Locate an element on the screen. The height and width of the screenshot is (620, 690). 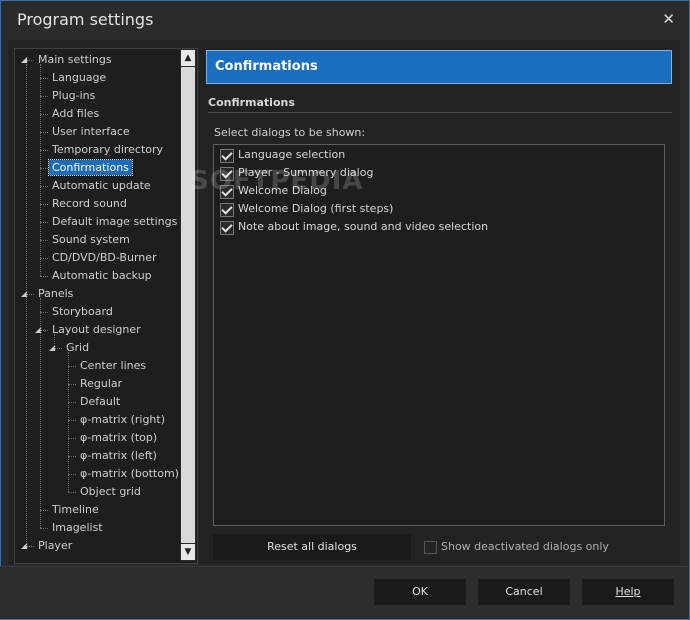
tree-item-label: CD/DVD/BD-Burner is located at coordinates (104, 257).